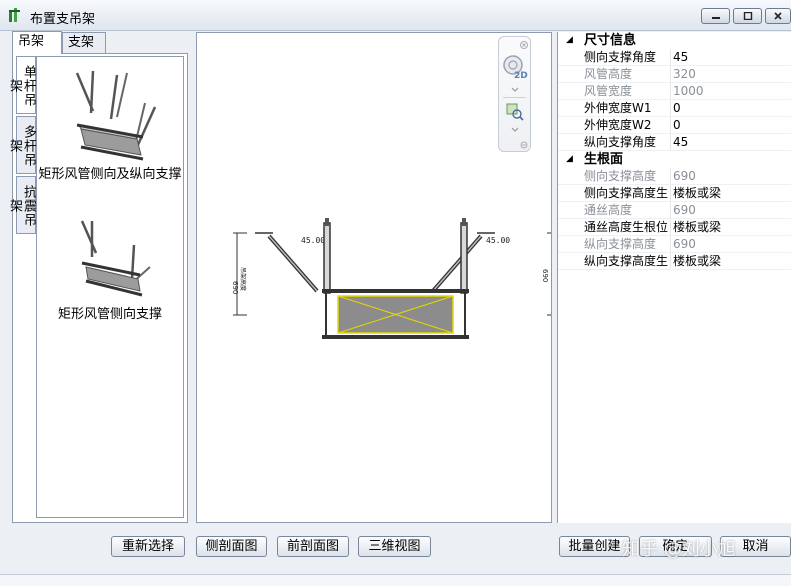 This screenshot has width=791, height=586. Describe the element at coordinates (674, 159) in the screenshot. I see `category-root-surface: ◢ 生根面` at that location.